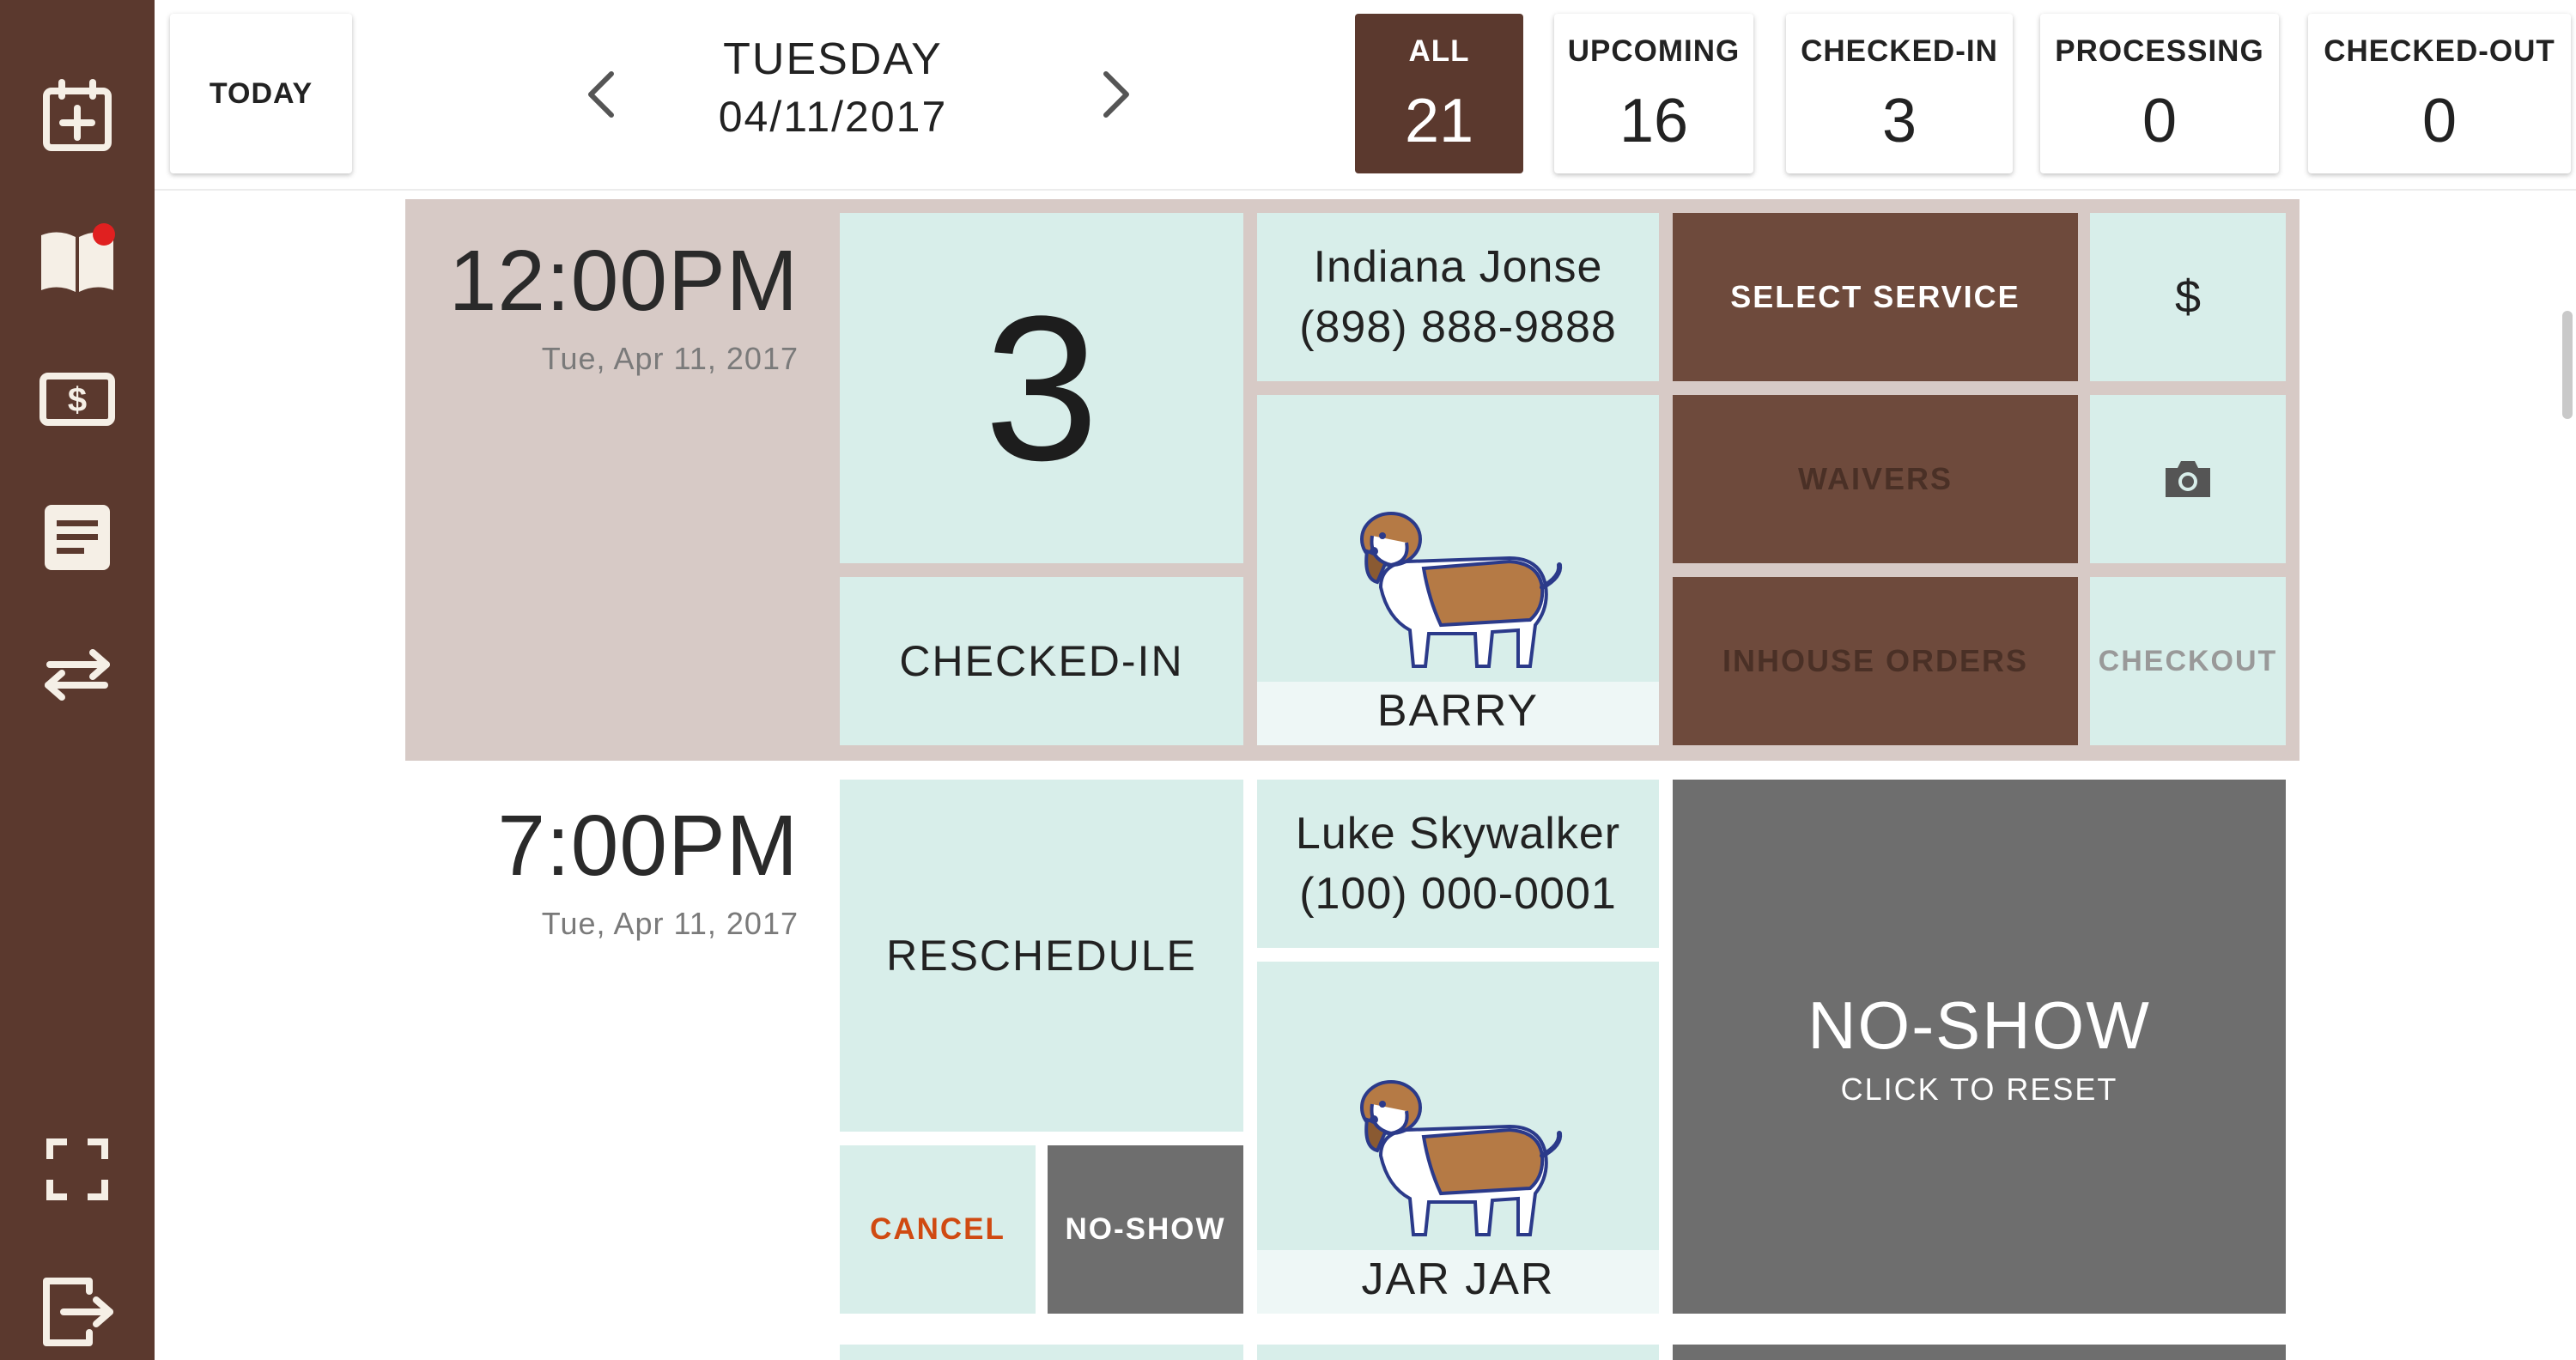 This screenshot has width=2576, height=1360. I want to click on fullscreen-icon, so click(77, 1169).